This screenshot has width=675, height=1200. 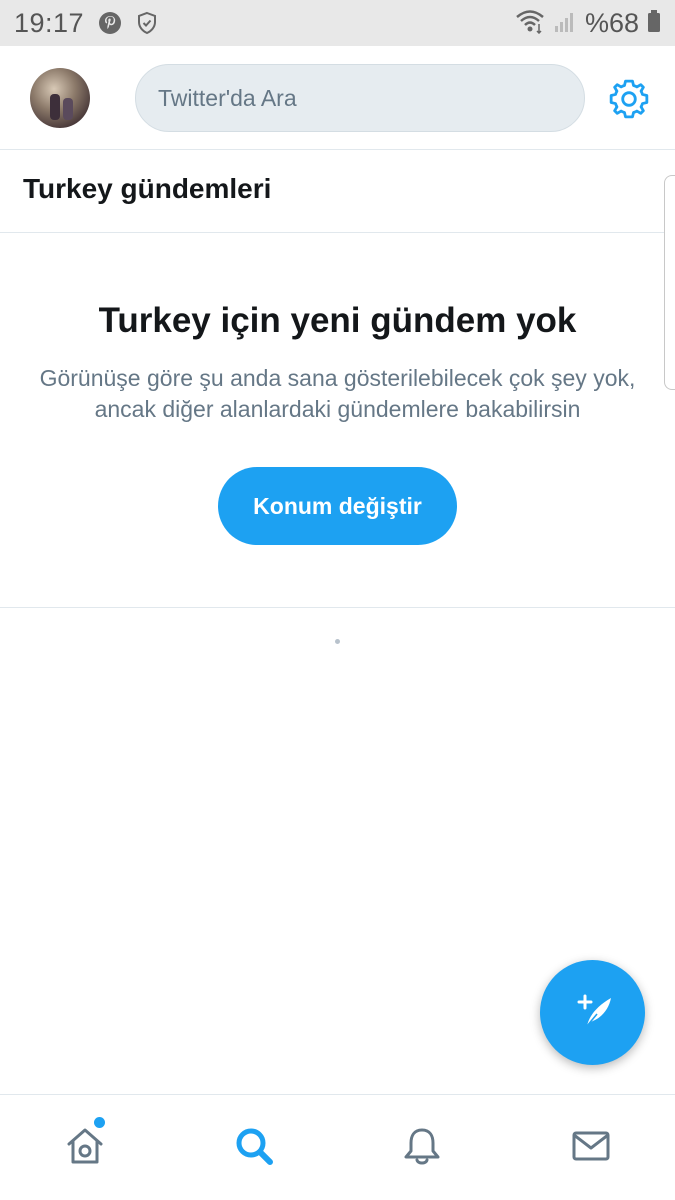 I want to click on bell-icon, so click(x=422, y=1148).